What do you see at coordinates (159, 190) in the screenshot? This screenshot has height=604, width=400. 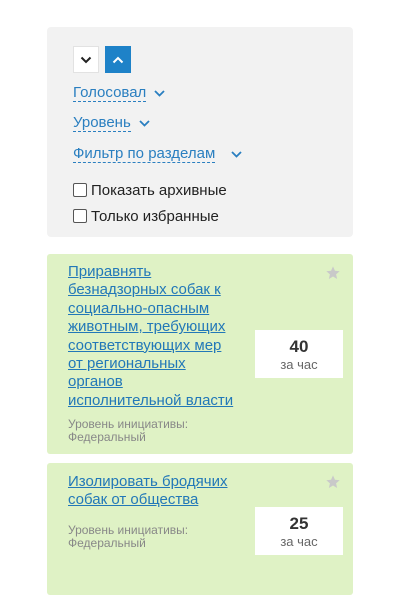 I see `show-archived-label: Показать архивные` at bounding box center [159, 190].